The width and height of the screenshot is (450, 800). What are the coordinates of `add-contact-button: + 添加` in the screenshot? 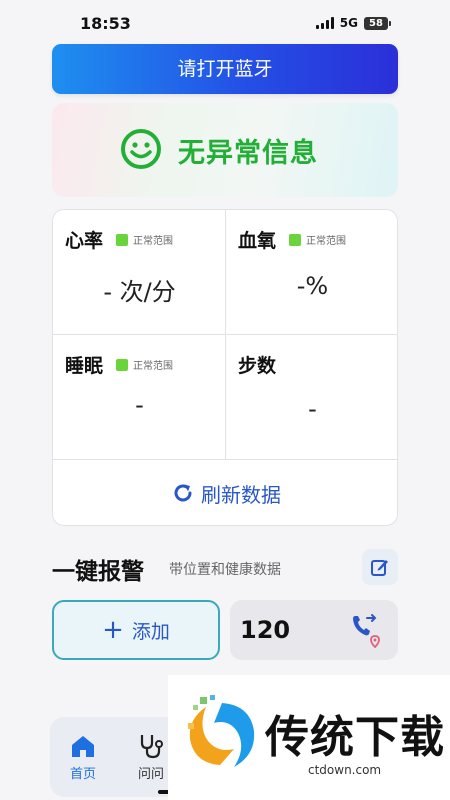 It's located at (136, 630).